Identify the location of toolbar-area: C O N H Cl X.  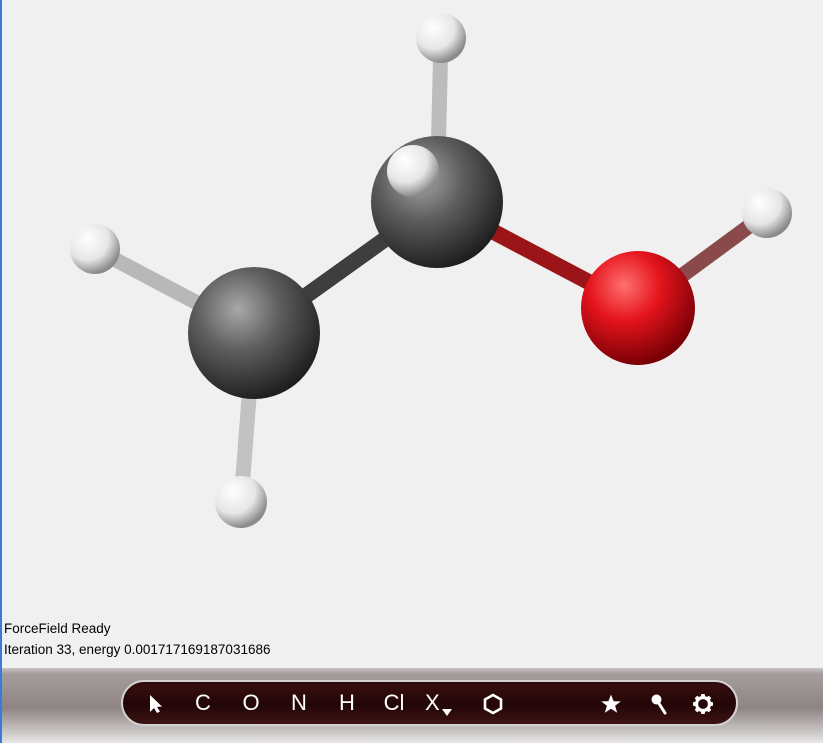
(412, 705).